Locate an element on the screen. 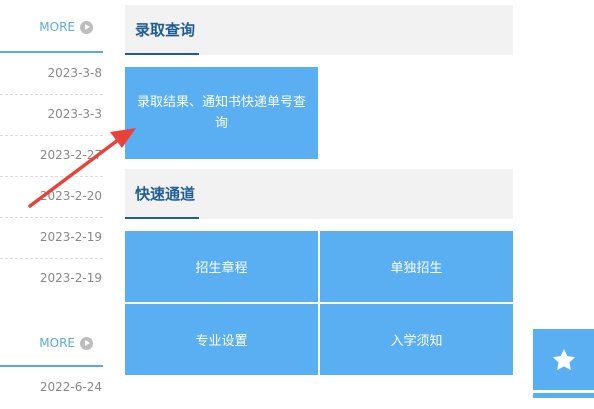  admission-query-tile: 录取结果、通知书快递单号查询 is located at coordinates (221, 113).